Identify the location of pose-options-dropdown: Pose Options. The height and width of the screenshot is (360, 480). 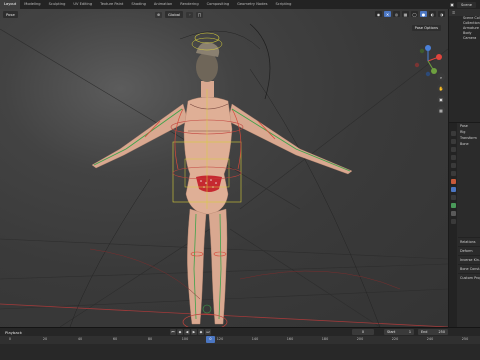
(426, 28).